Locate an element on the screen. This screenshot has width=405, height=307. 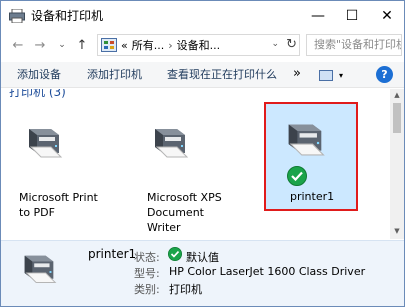
device-label-line: Microsoft Print is located at coordinates (58, 197).